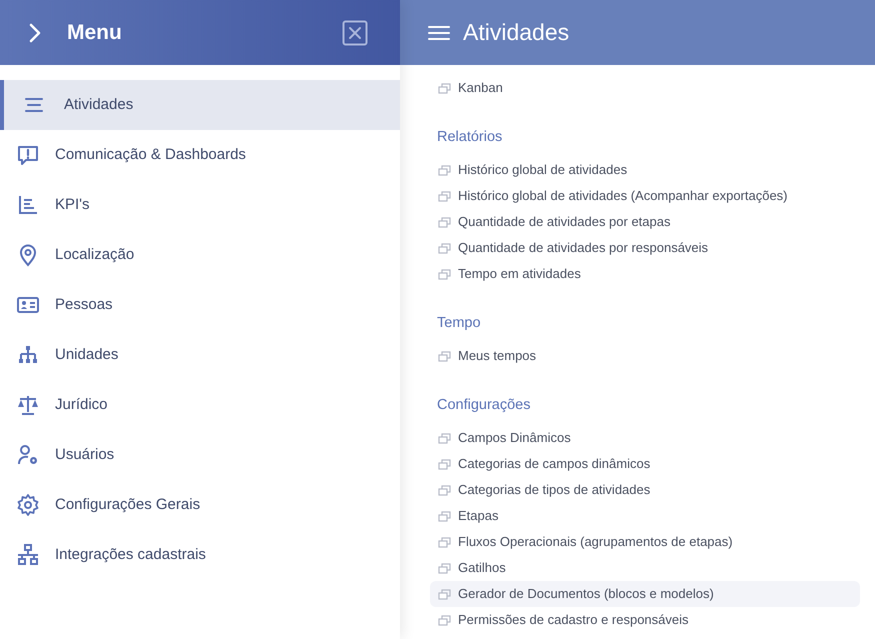  I want to click on menu-item: Comunicação & Dashboards, so click(200, 155).